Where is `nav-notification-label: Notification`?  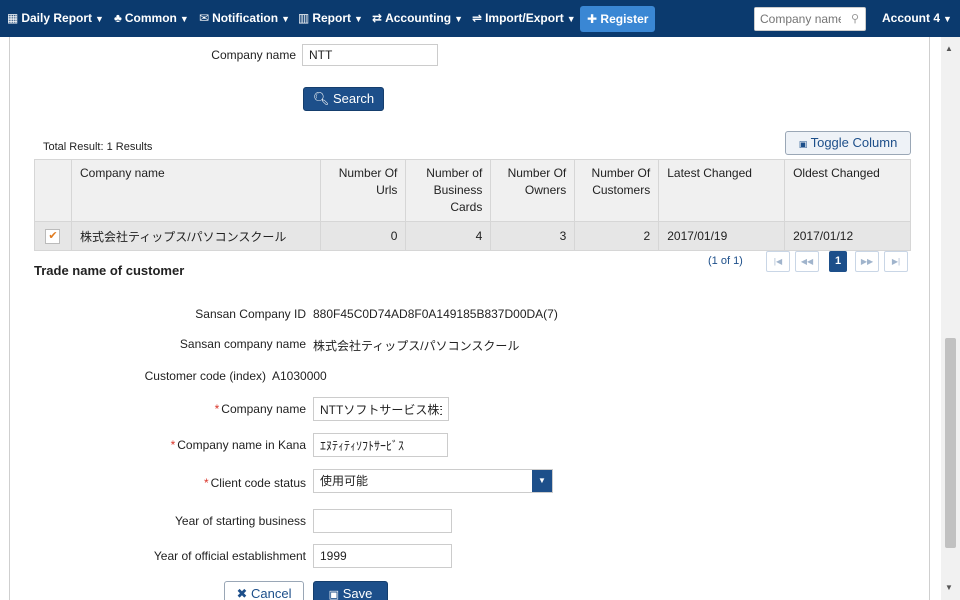 nav-notification-label: Notification is located at coordinates (245, 18).